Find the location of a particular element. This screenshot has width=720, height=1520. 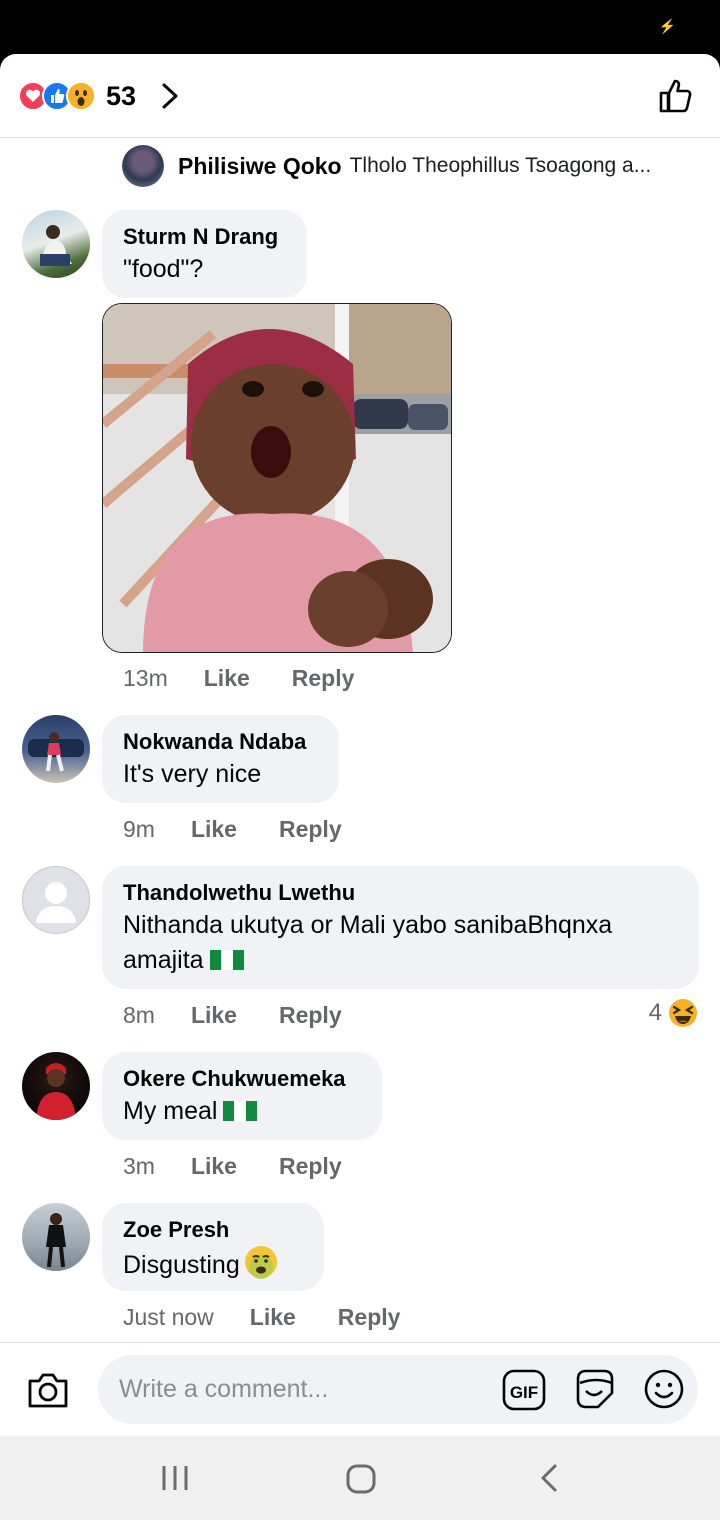

sticker-icon is located at coordinates (594, 1391).